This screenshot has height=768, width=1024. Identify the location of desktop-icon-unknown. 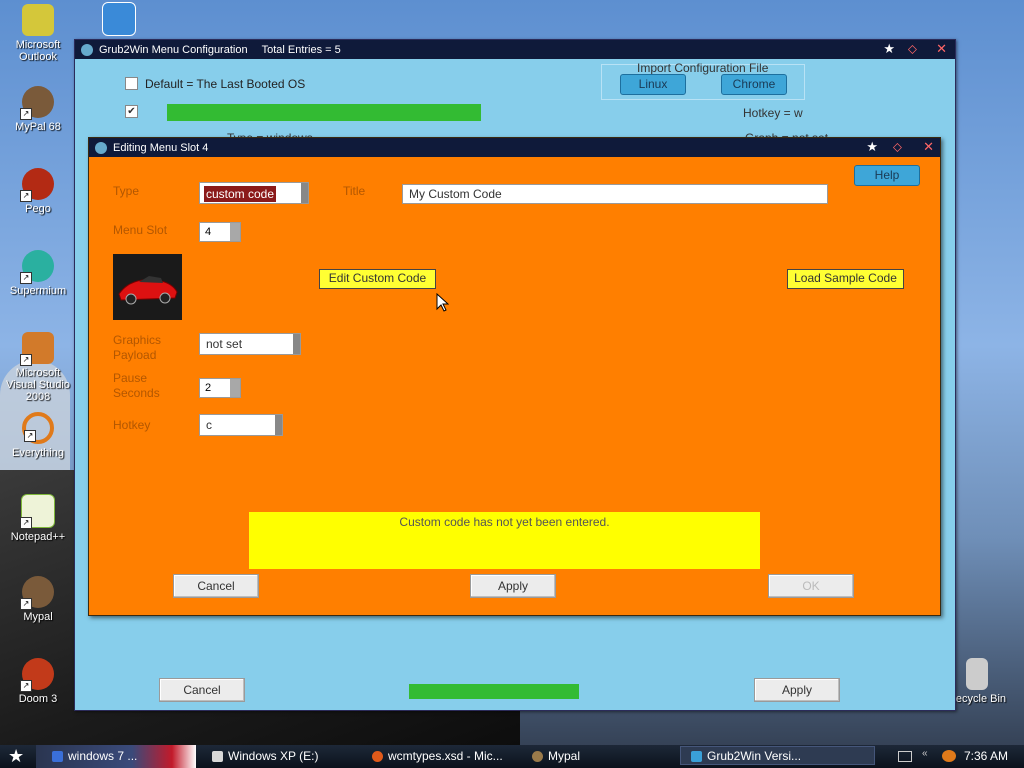
(119, 20).